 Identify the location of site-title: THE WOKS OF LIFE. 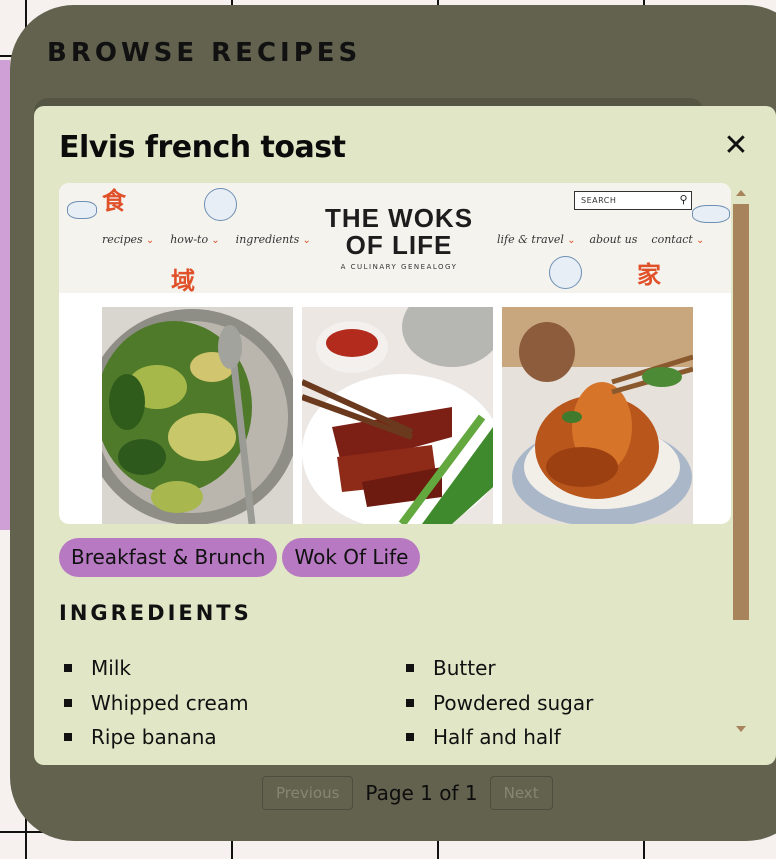
(399, 231).